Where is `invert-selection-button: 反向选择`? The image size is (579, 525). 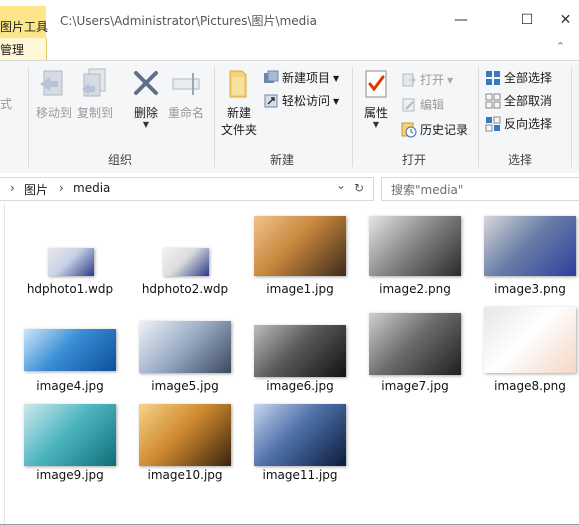
invert-selection-button: 反向选择 is located at coordinates (518, 125).